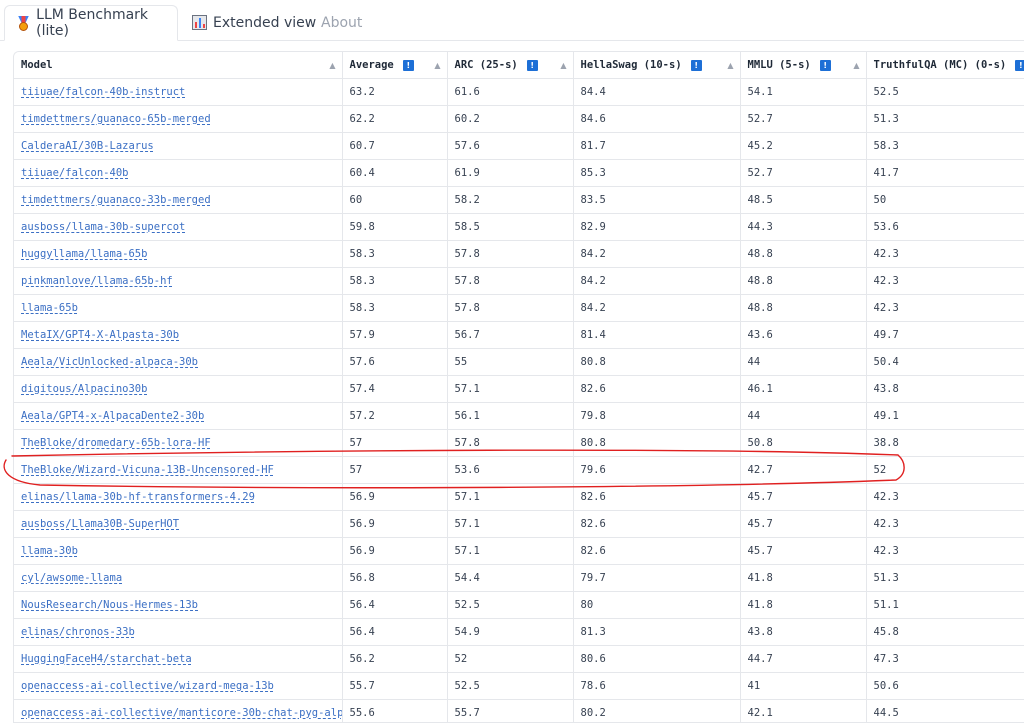 The image size is (1024, 723). Describe the element at coordinates (147, 470) in the screenshot. I see `model-link: TheBloke/Wizard-Vicuna-13B-Uncensored-HF` at that location.